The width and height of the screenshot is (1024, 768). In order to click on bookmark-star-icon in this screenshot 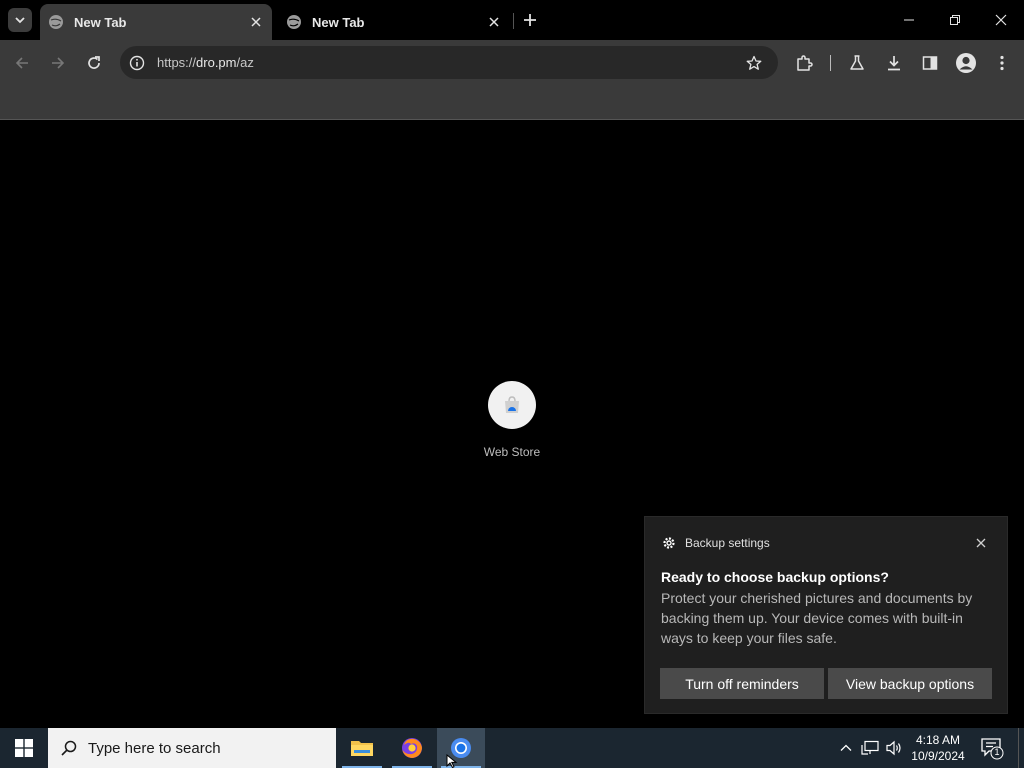, I will do `click(754, 63)`.